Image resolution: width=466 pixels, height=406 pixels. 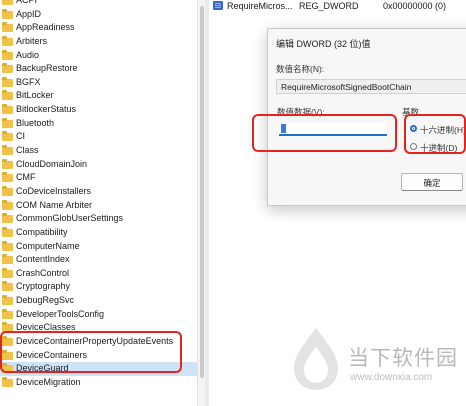 I want to click on tree-item: Audio, so click(x=98, y=56).